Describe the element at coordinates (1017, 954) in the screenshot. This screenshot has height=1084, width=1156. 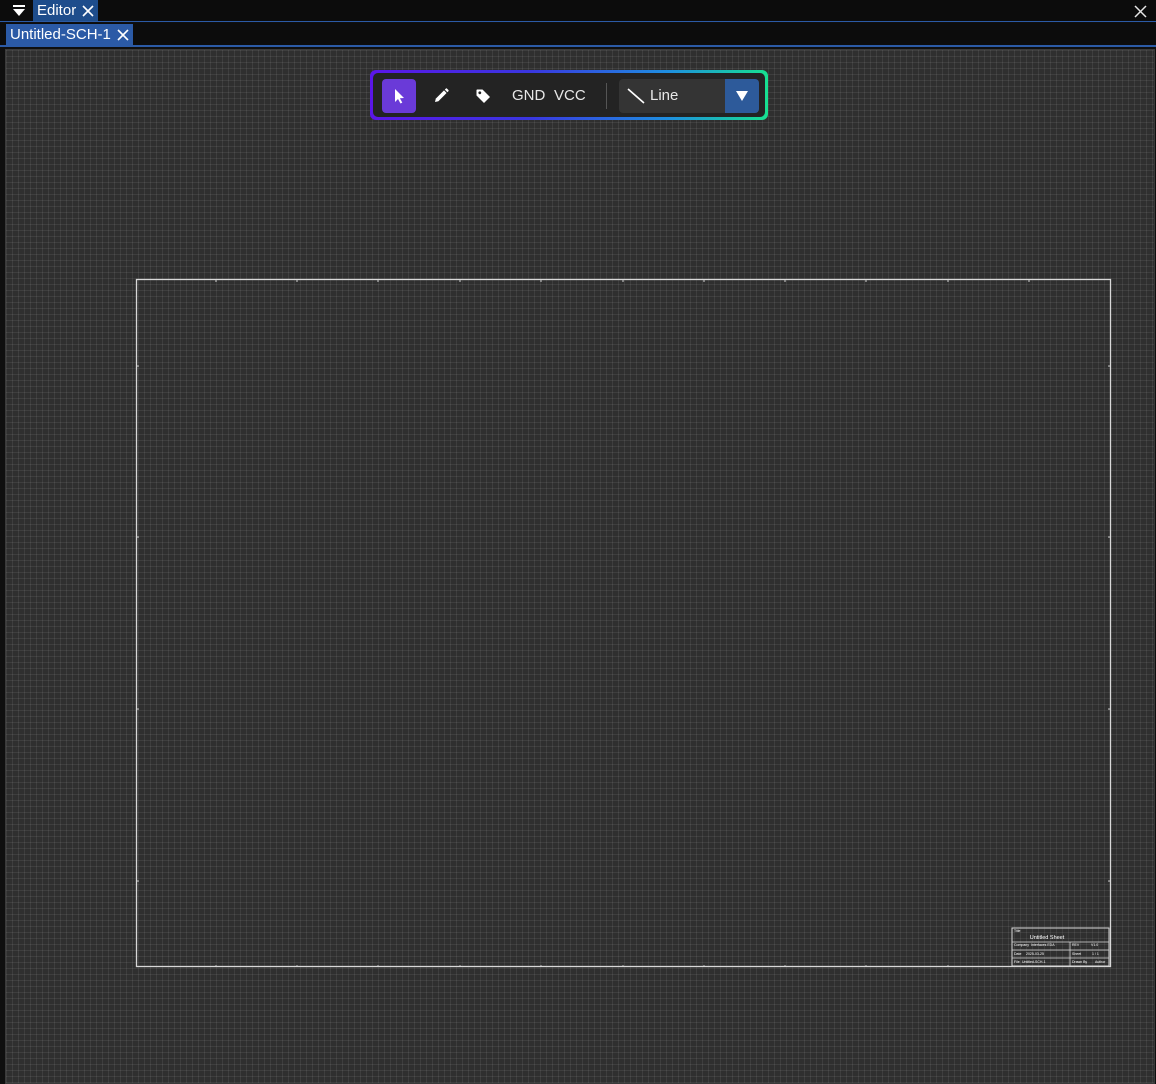
I see `date-caption: Date` at that location.